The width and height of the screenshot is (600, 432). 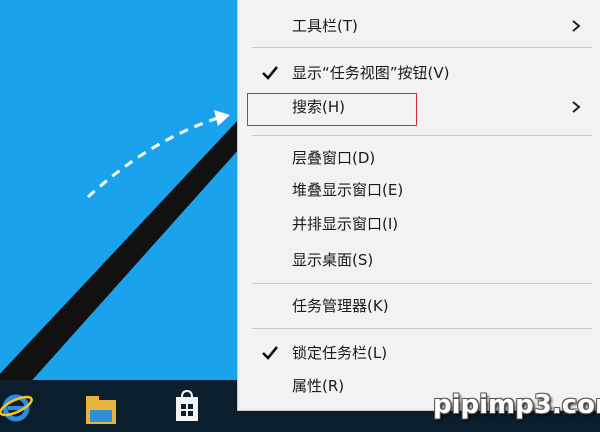 I want to click on menu-item-label: 层叠窗口(D), so click(x=334, y=158).